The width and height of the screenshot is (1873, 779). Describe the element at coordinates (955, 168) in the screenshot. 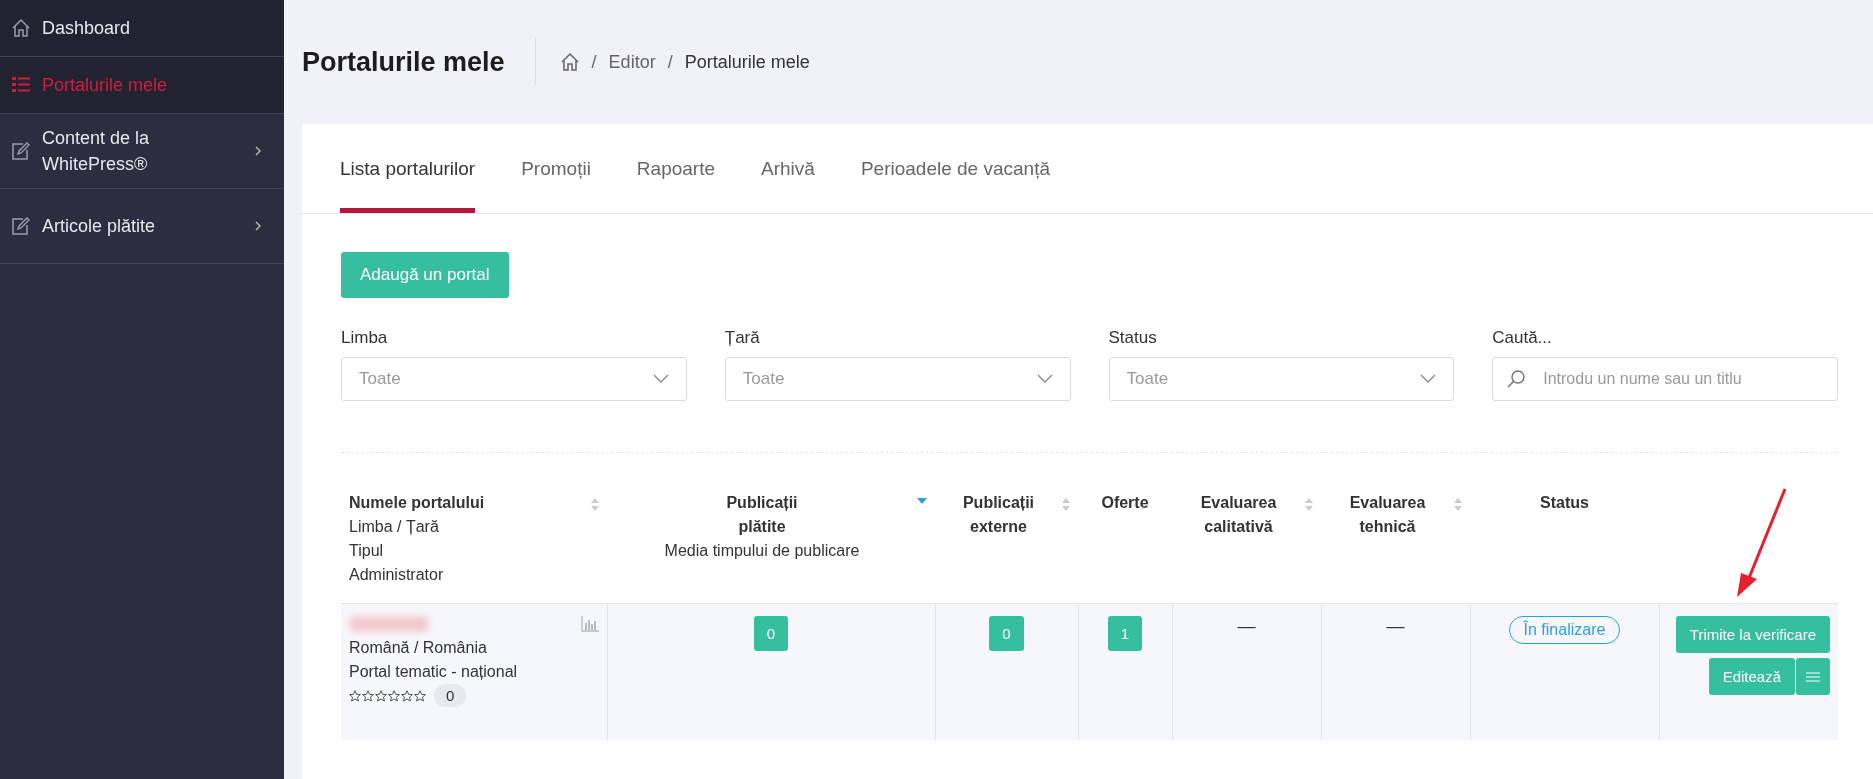

I see `tab: Perioadele de vacanță` at that location.